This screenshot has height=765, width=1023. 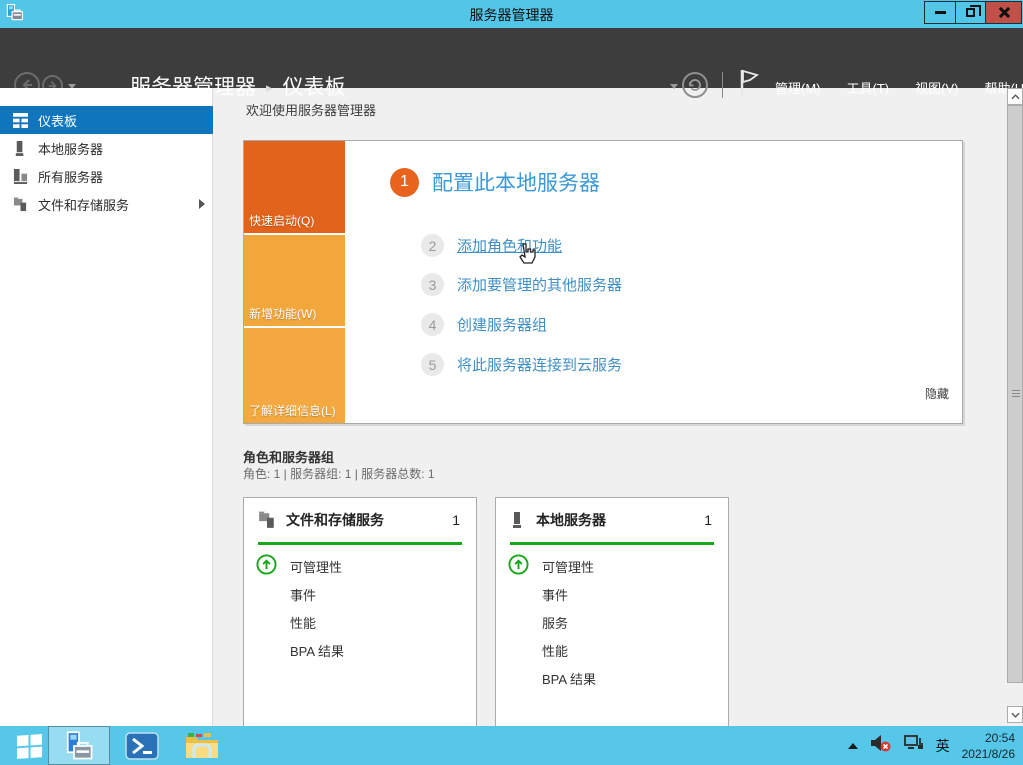 I want to click on powershell-icon, so click(x=142, y=745).